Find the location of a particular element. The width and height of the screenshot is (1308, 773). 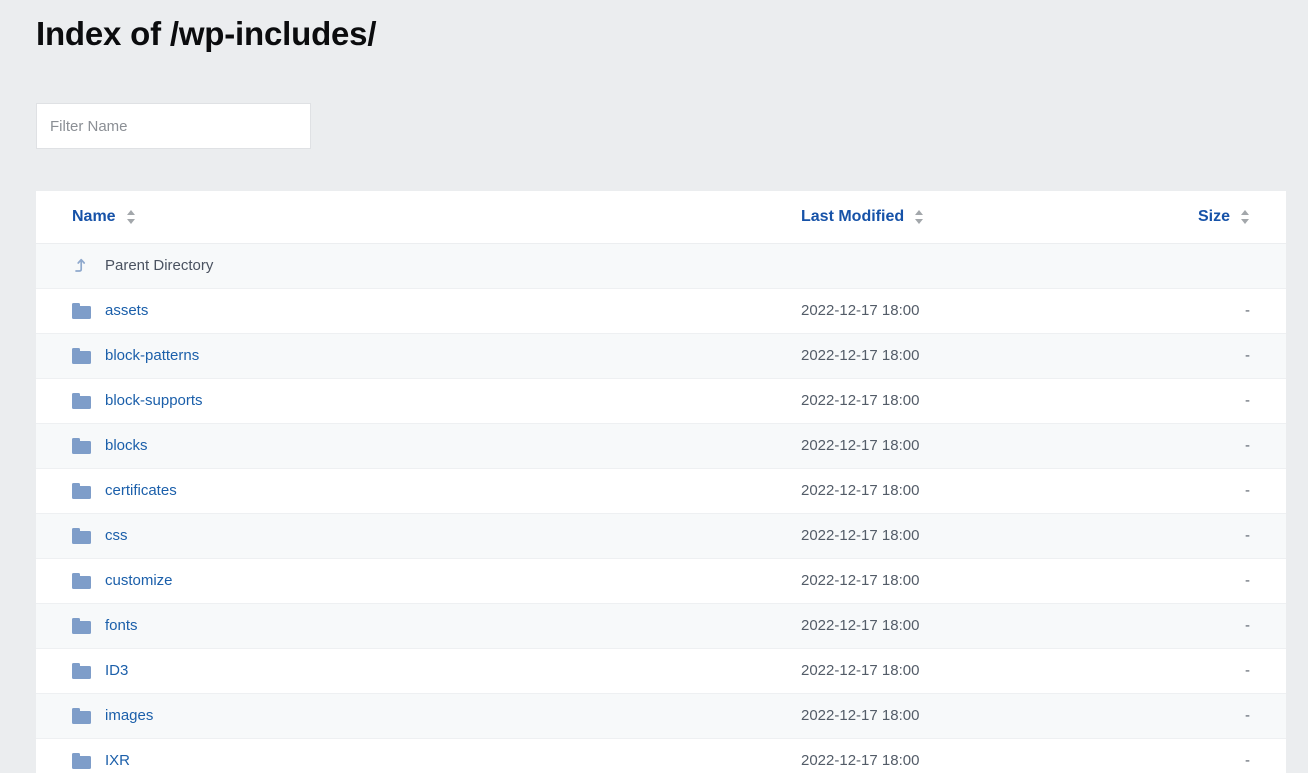

cell-name: css is located at coordinates (336, 536).